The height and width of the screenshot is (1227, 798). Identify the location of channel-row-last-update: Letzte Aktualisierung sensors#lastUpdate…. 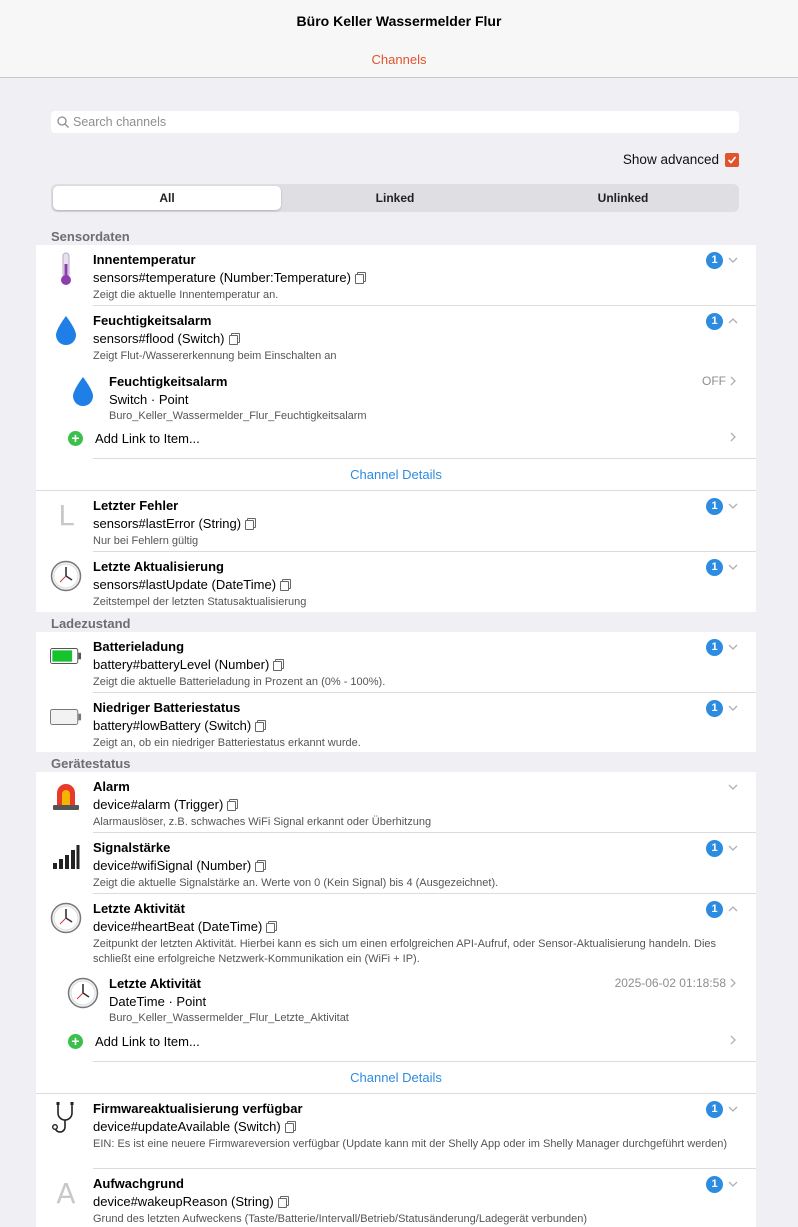
(396, 582).